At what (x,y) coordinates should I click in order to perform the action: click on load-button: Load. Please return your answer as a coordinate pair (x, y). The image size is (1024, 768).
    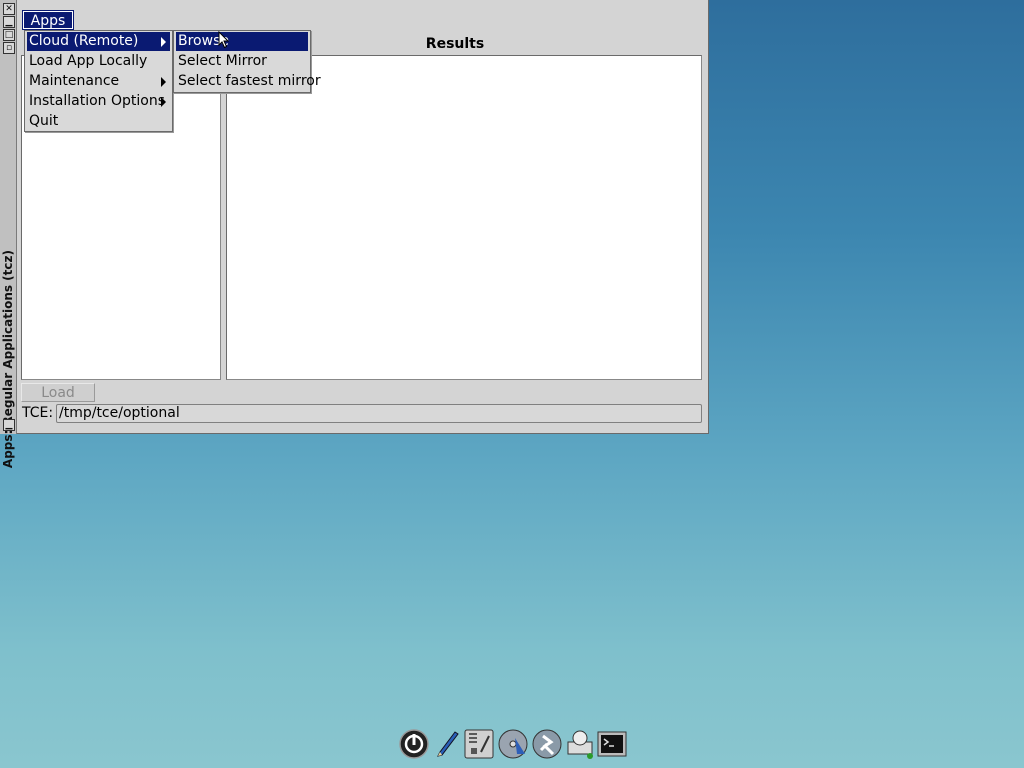
    Looking at the image, I should click on (58, 392).